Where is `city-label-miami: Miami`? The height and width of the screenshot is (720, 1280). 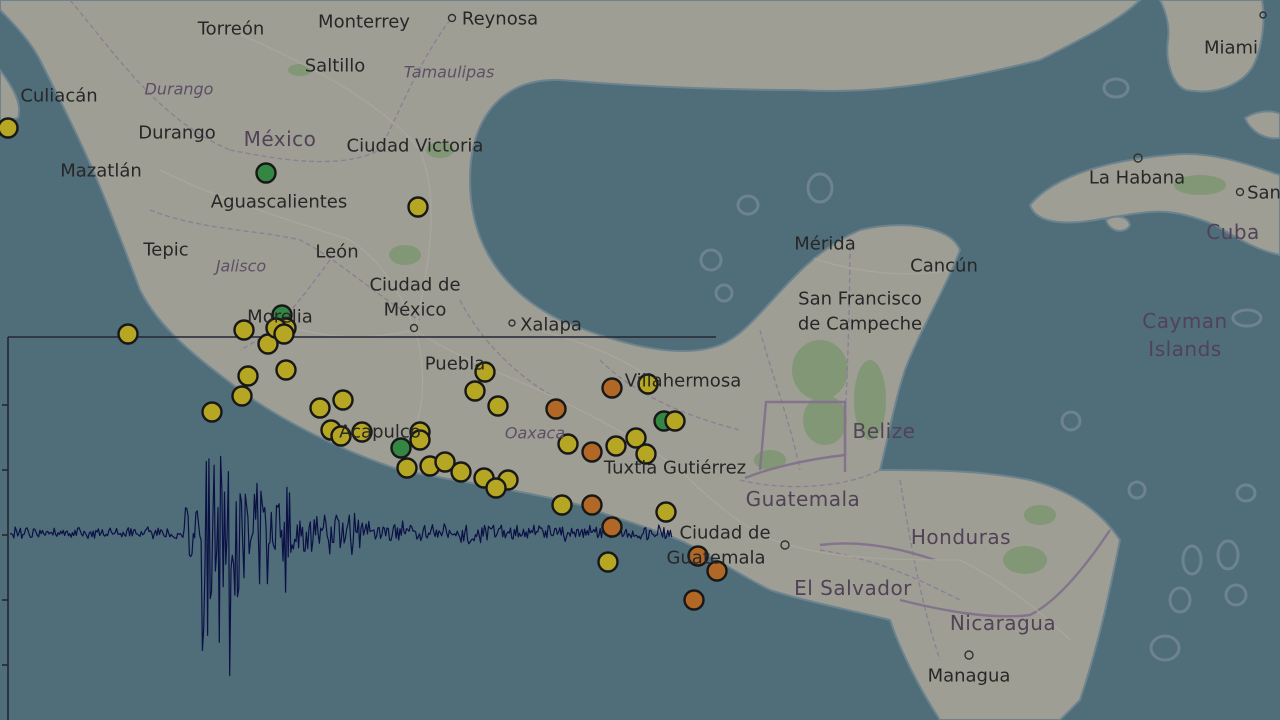 city-label-miami: Miami is located at coordinates (1231, 48).